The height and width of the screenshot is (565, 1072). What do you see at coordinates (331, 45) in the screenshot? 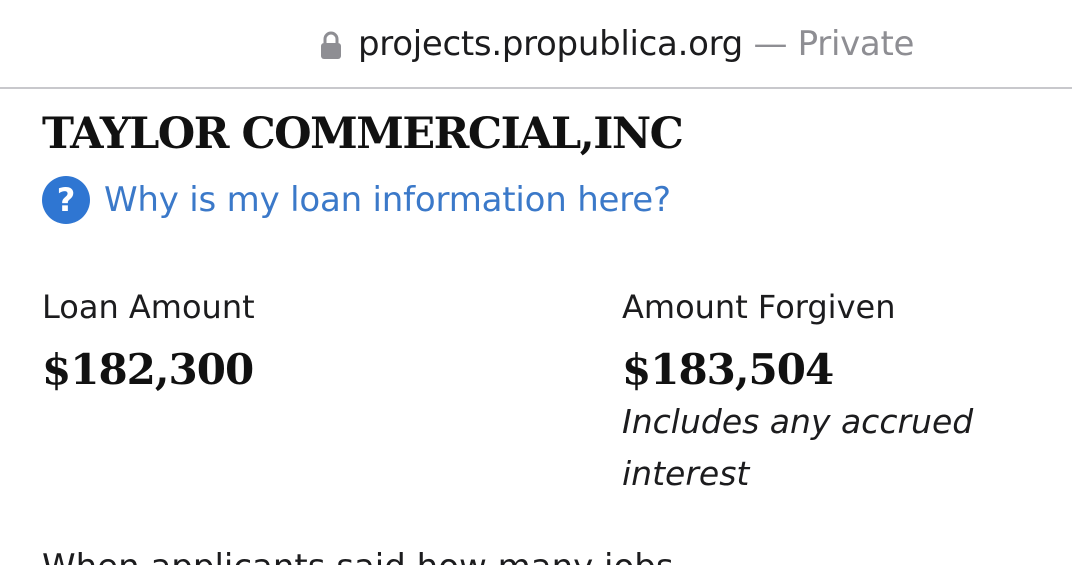
I see `lock-icon` at bounding box center [331, 45].